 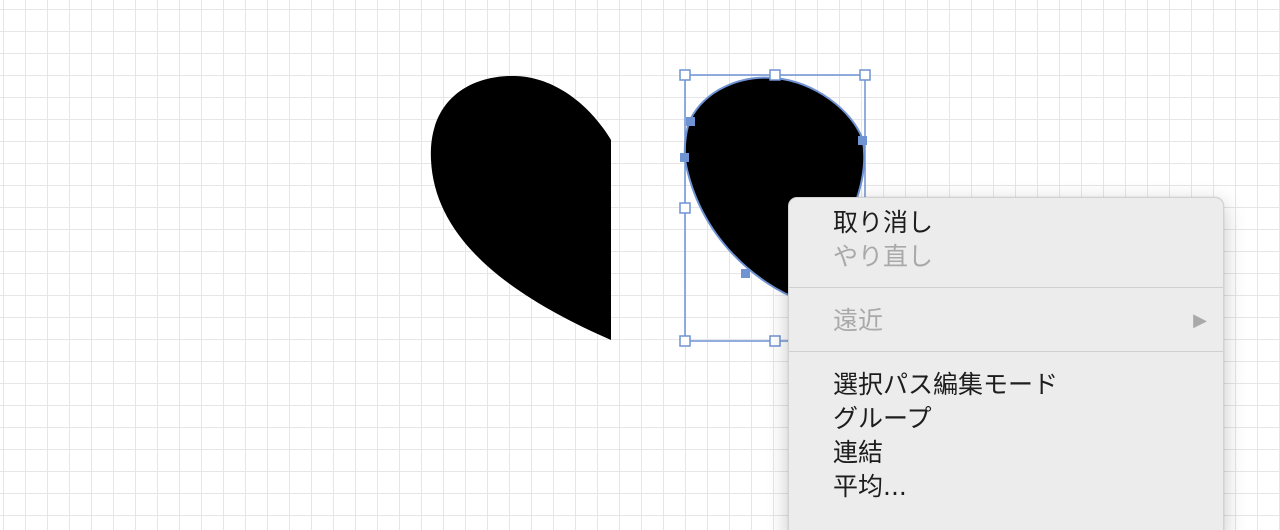 What do you see at coordinates (883, 256) in the screenshot?
I see `menu-item-label: やり直し` at bounding box center [883, 256].